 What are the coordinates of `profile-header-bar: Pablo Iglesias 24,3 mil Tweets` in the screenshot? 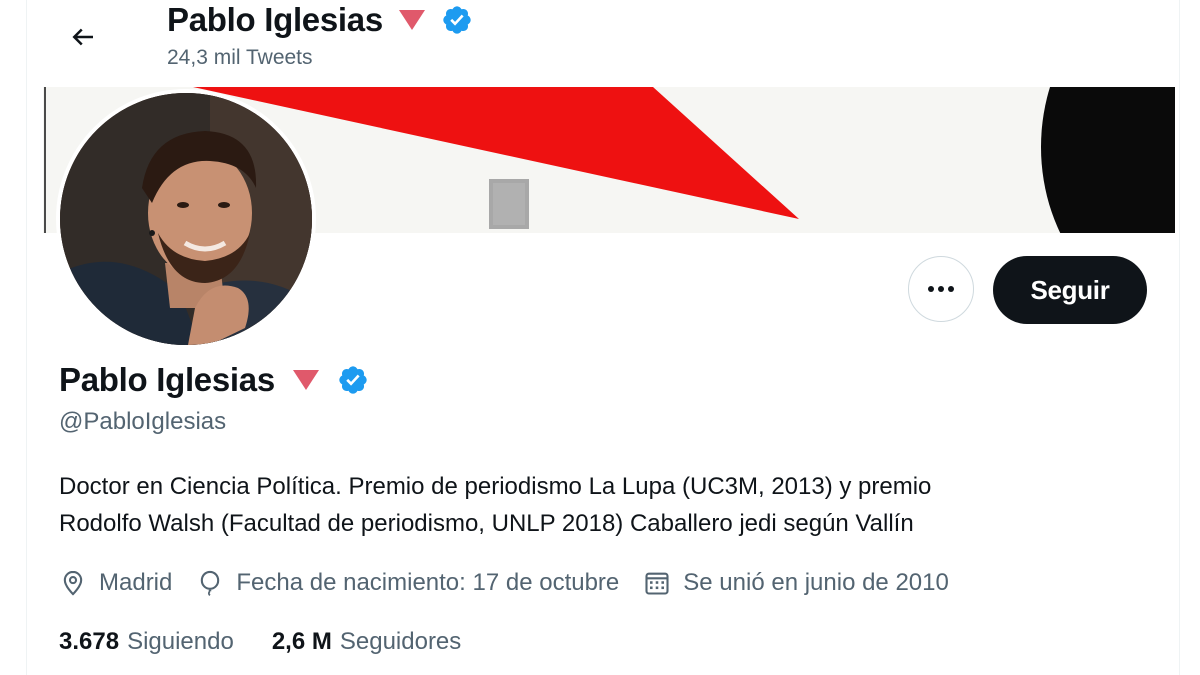 It's located at (603, 43).